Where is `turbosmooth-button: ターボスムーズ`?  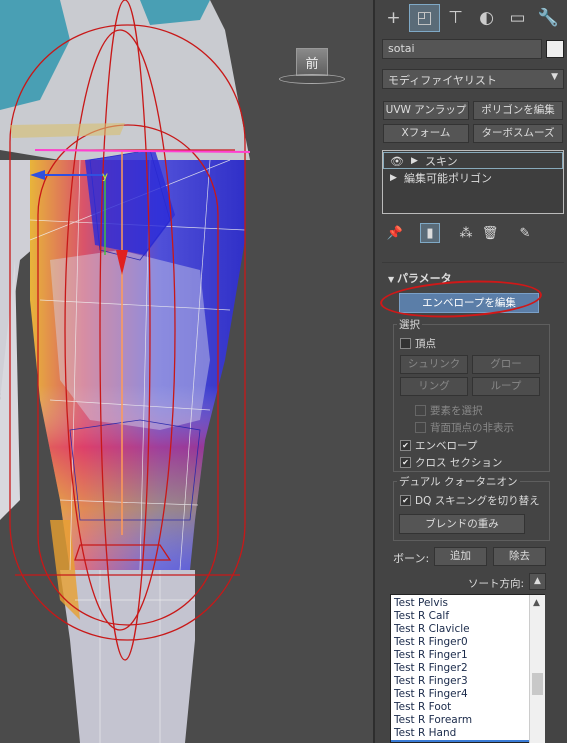
turbosmooth-button: ターボスムーズ is located at coordinates (518, 133).